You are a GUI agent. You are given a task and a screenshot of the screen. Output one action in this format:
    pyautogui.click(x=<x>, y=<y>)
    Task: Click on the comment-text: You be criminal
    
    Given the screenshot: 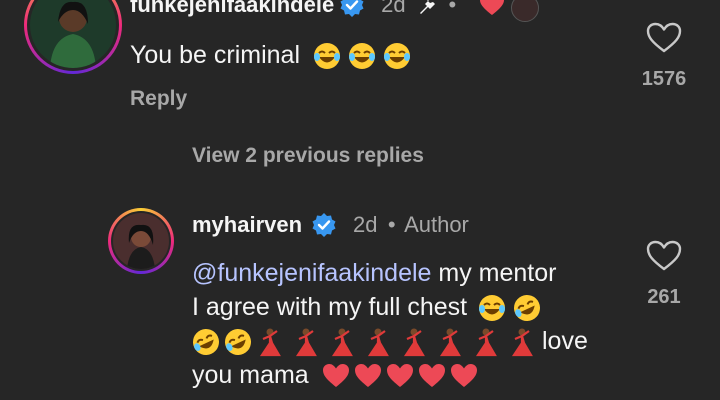 What is the action you would take?
    pyautogui.click(x=215, y=55)
    